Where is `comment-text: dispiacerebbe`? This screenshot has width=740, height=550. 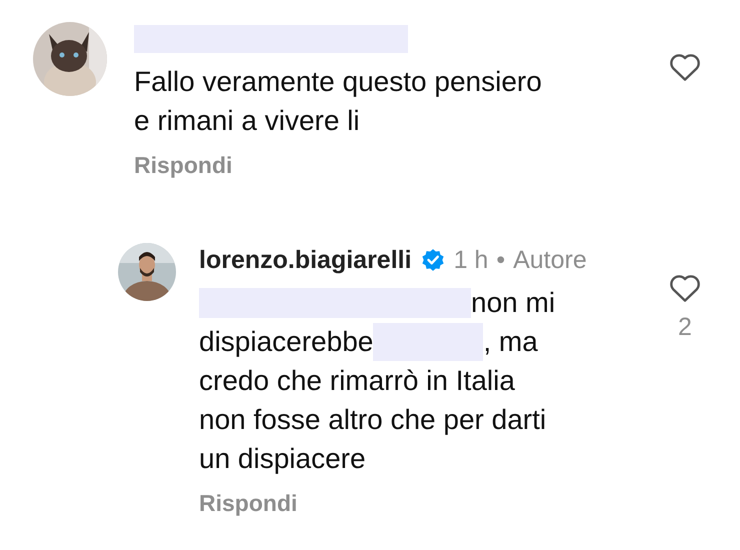 comment-text: dispiacerebbe is located at coordinates (286, 342).